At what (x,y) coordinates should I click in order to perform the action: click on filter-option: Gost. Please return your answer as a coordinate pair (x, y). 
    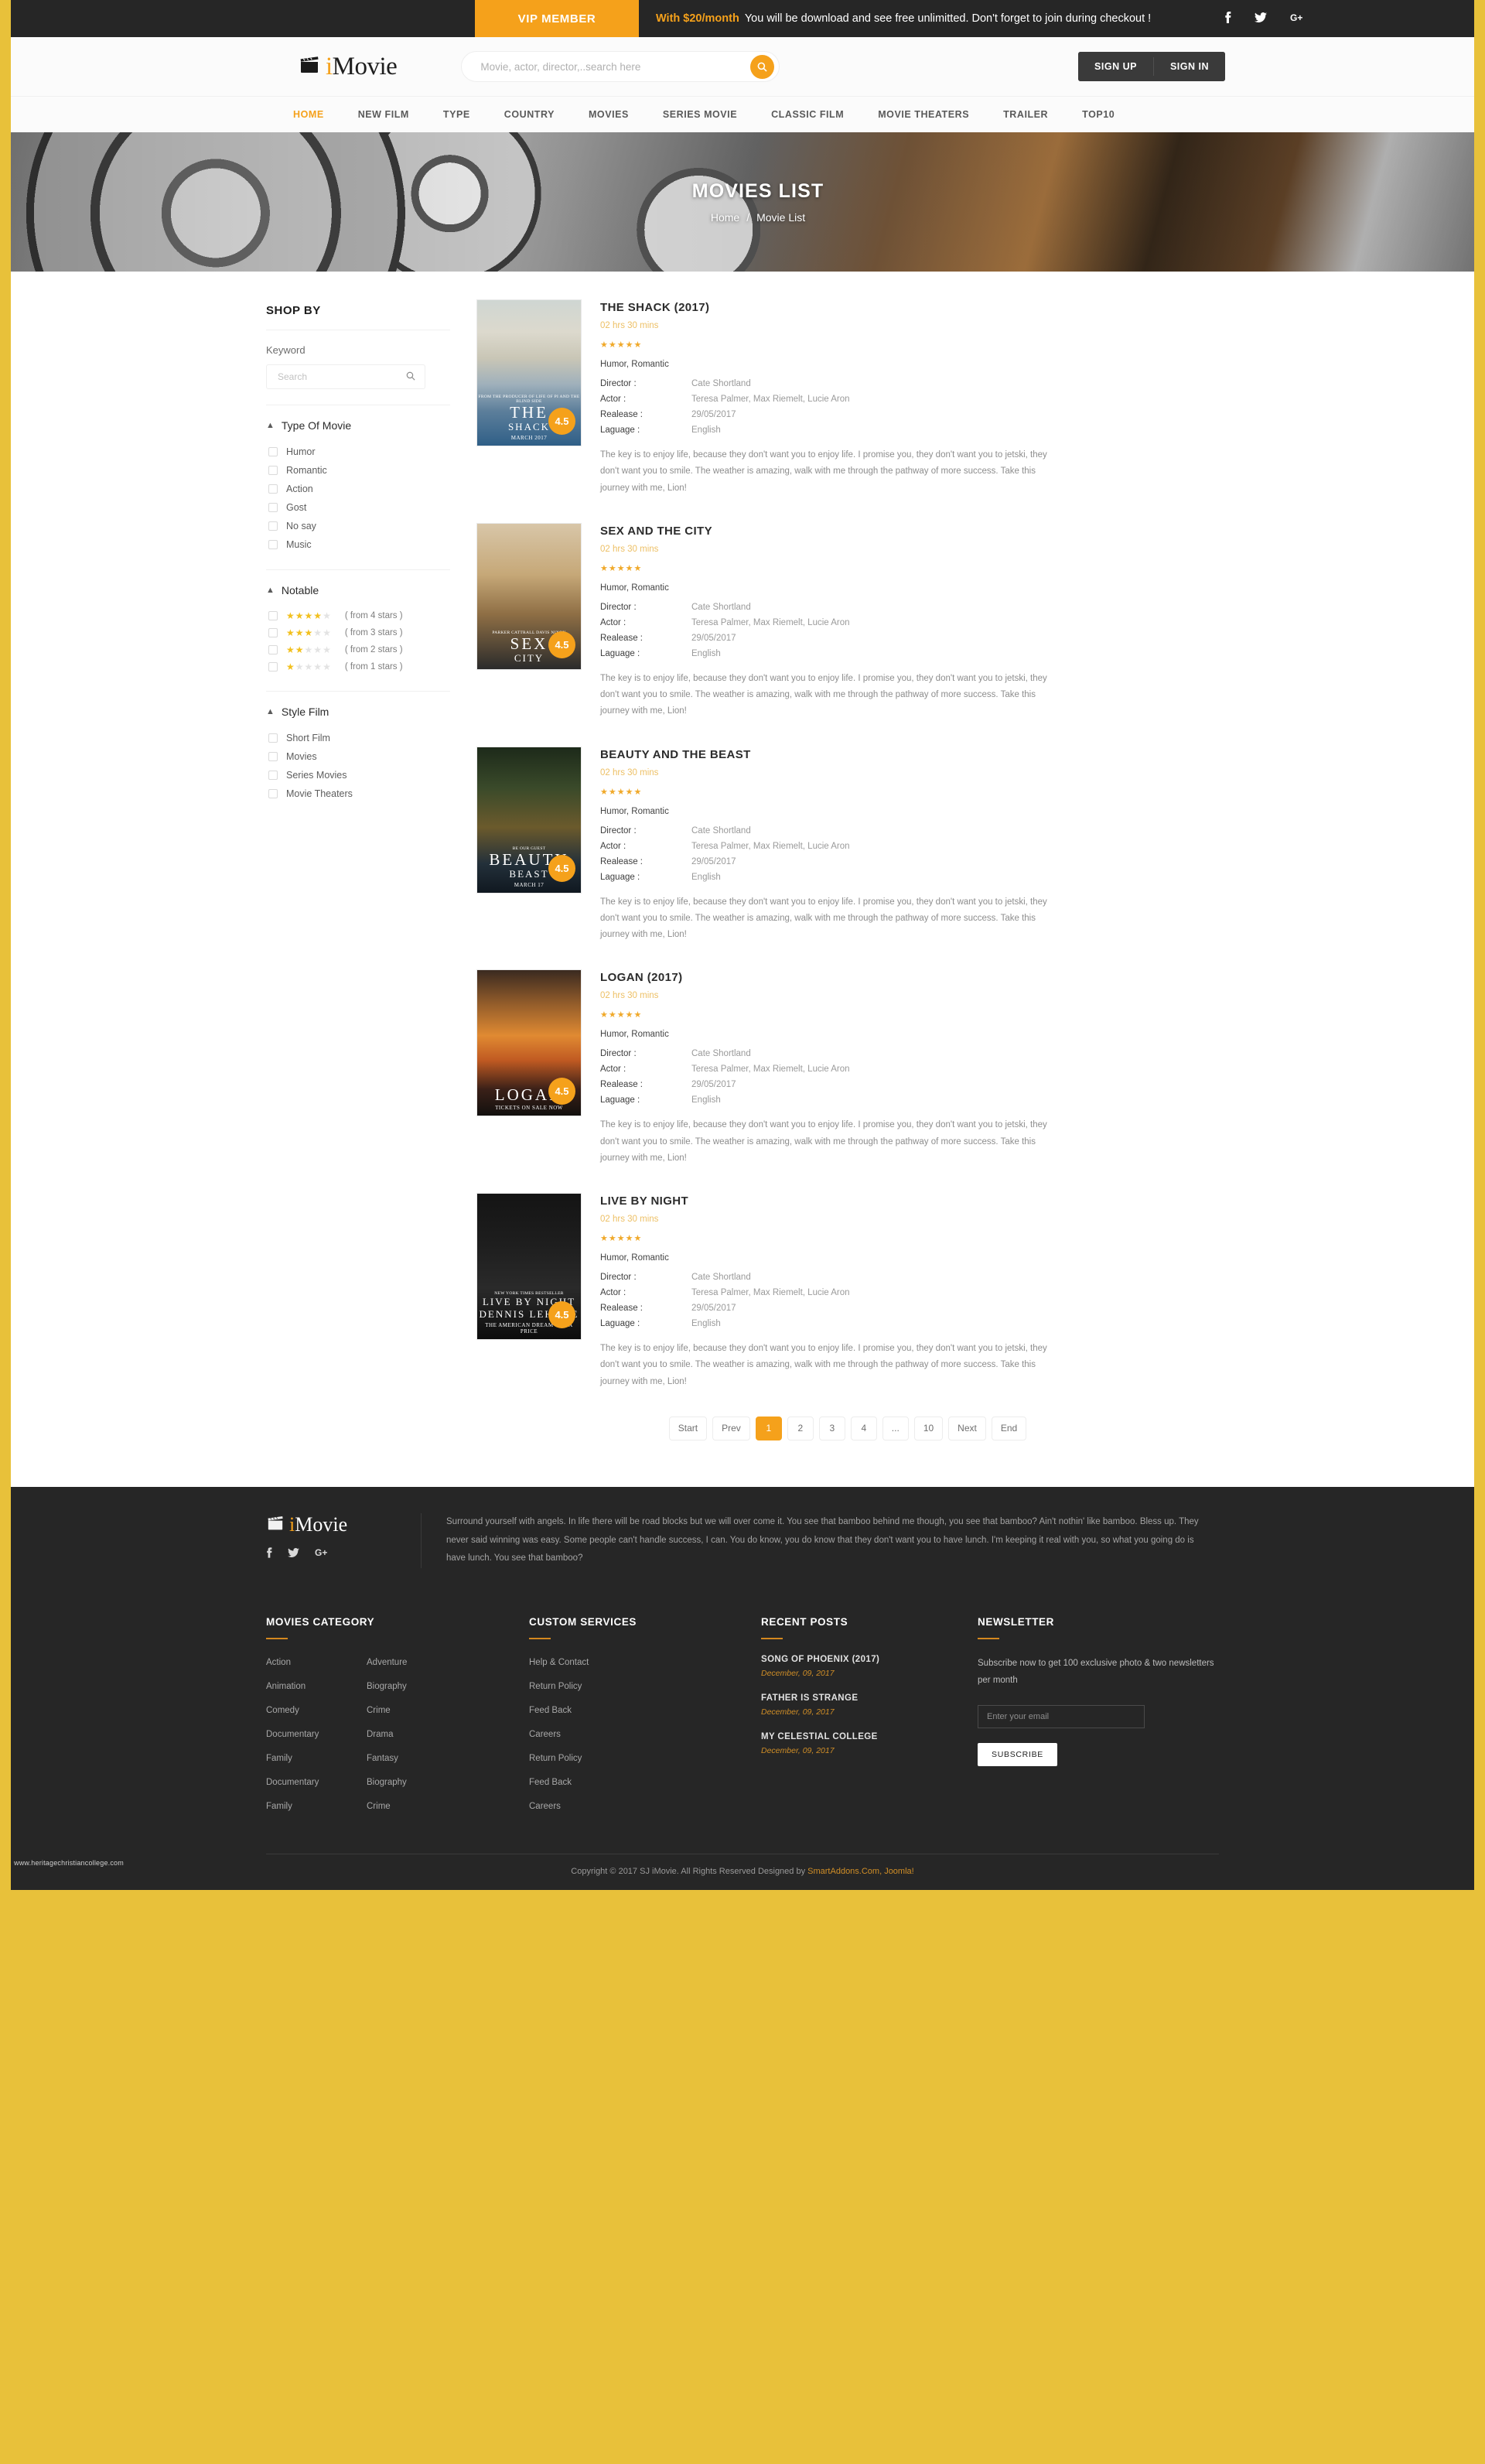
    Looking at the image, I should click on (358, 508).